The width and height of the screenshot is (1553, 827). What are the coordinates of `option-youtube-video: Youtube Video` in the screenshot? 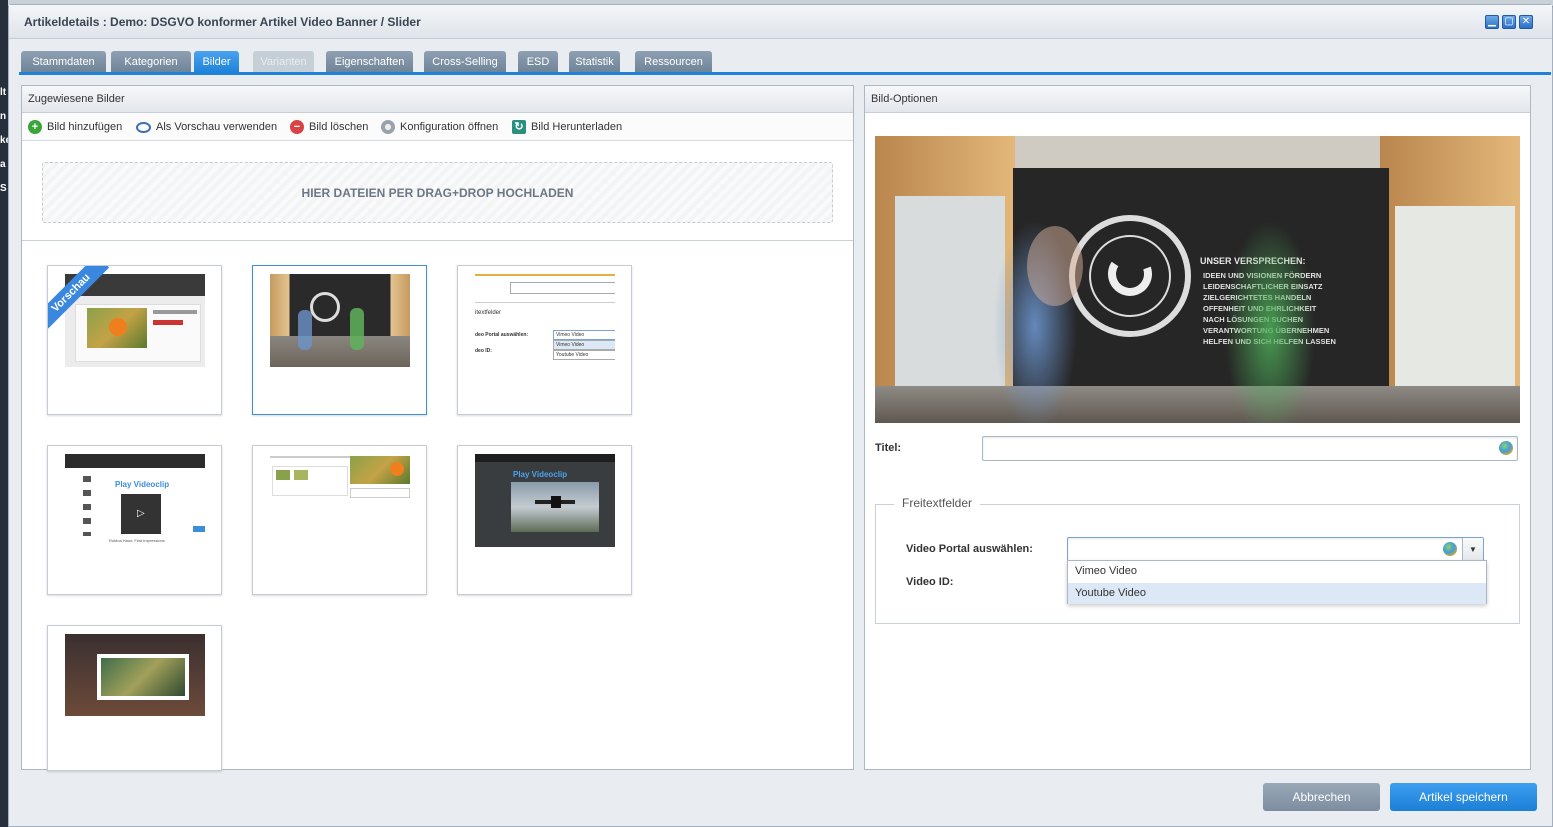 It's located at (1277, 593).